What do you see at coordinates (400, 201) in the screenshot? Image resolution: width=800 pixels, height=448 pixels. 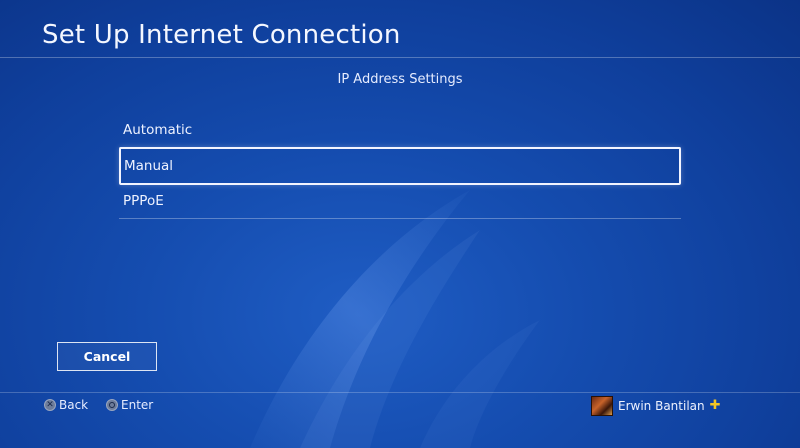 I see `menu-item-pppoe: PPPoE` at bounding box center [400, 201].